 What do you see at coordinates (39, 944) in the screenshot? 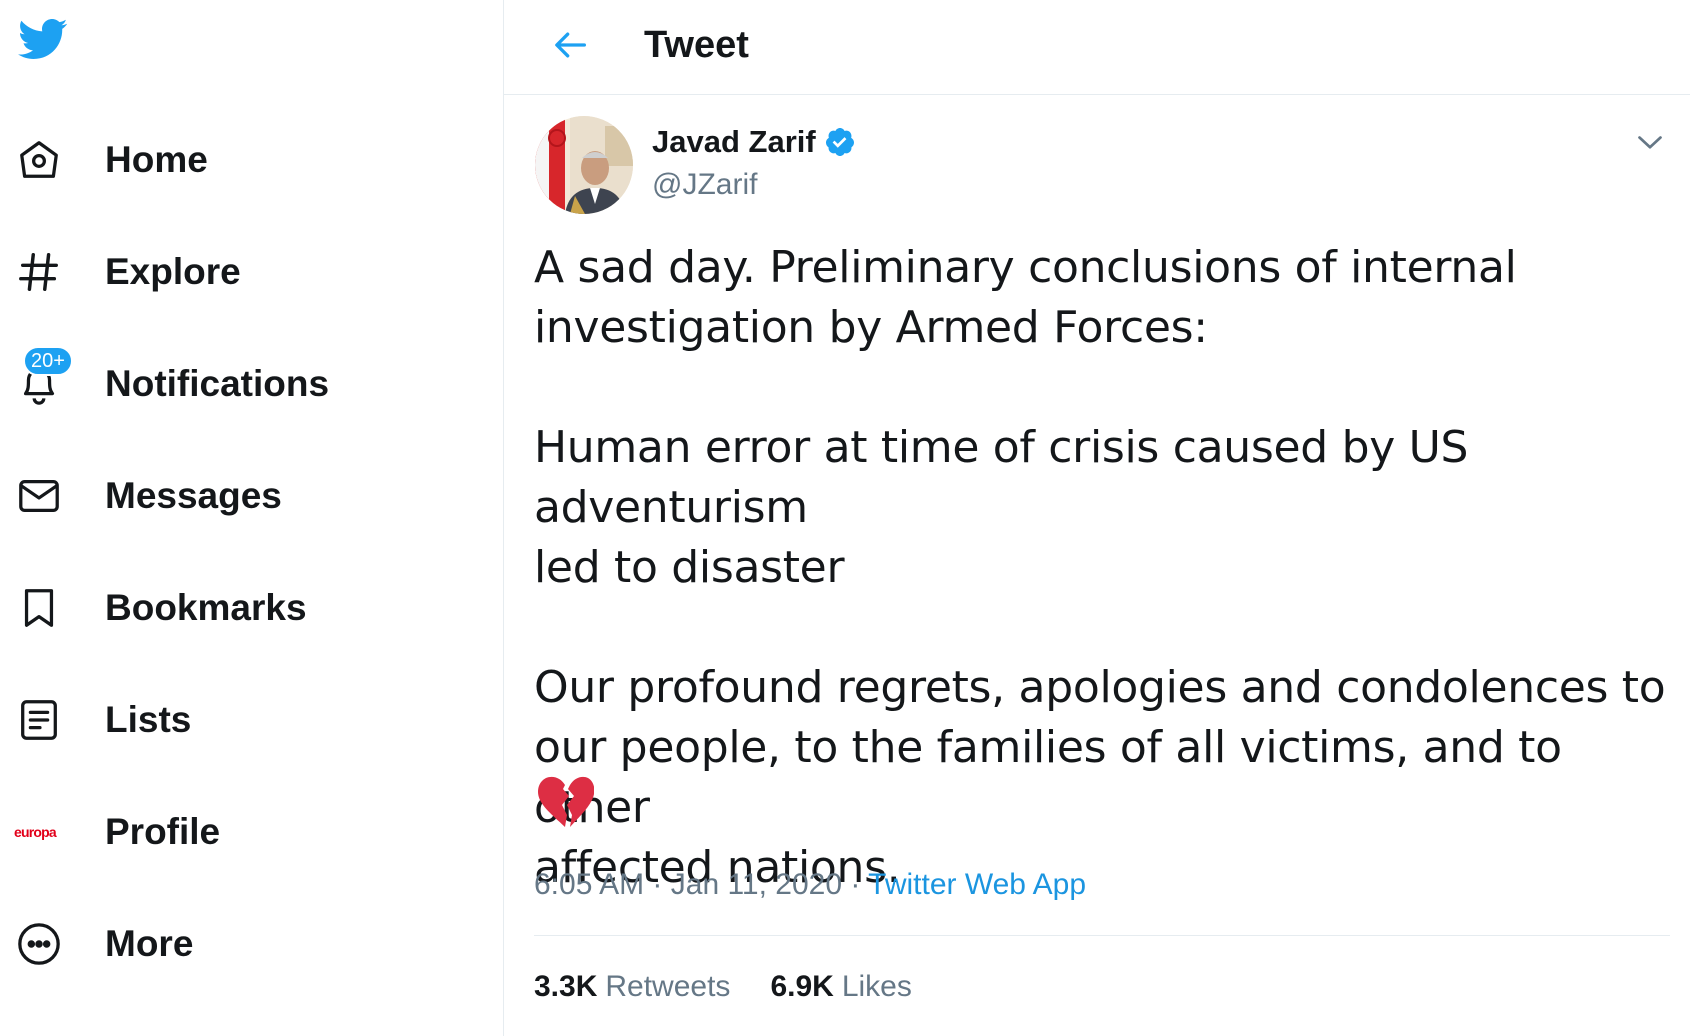
I see `more-dots-icon` at bounding box center [39, 944].